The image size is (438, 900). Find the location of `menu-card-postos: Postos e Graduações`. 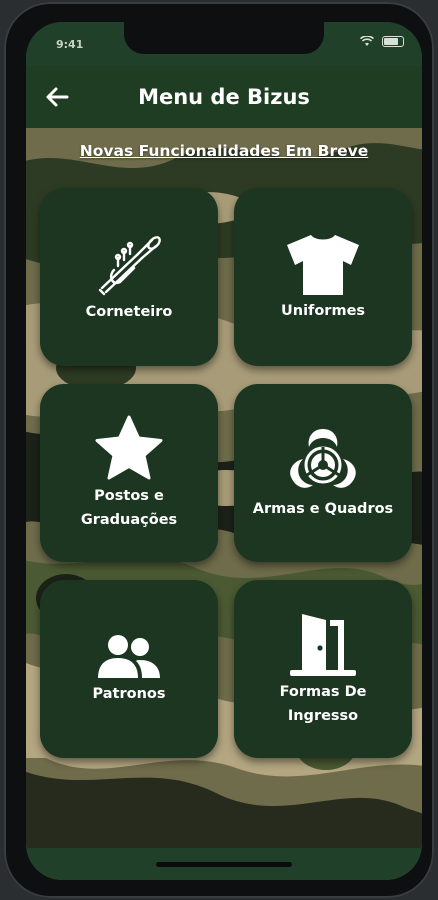

menu-card-postos: Postos e Graduações is located at coordinates (129, 473).